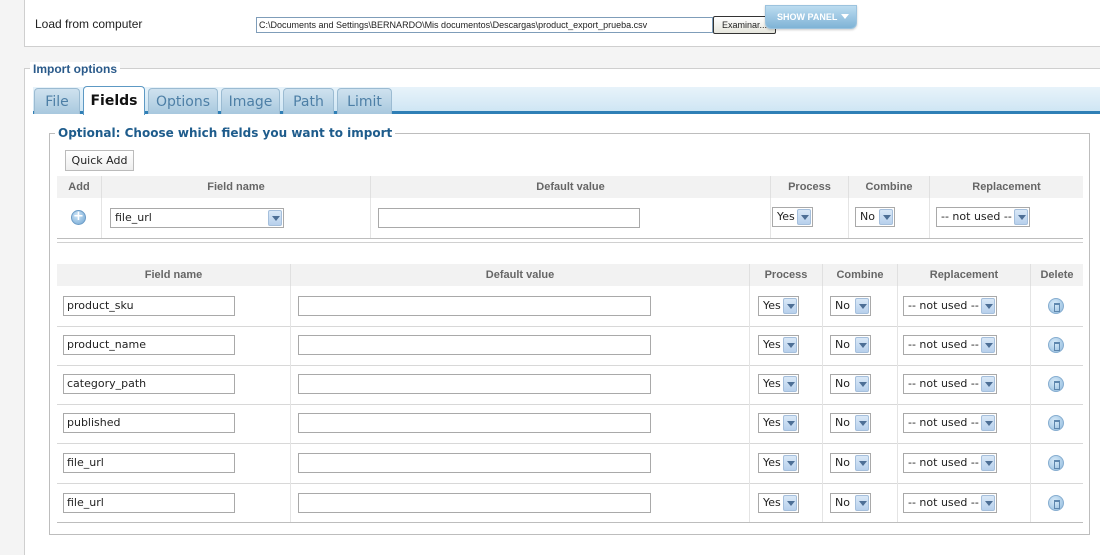 The height and width of the screenshot is (555, 1100). What do you see at coordinates (173, 275) in the screenshot?
I see `header-field-name: Field name` at bounding box center [173, 275].